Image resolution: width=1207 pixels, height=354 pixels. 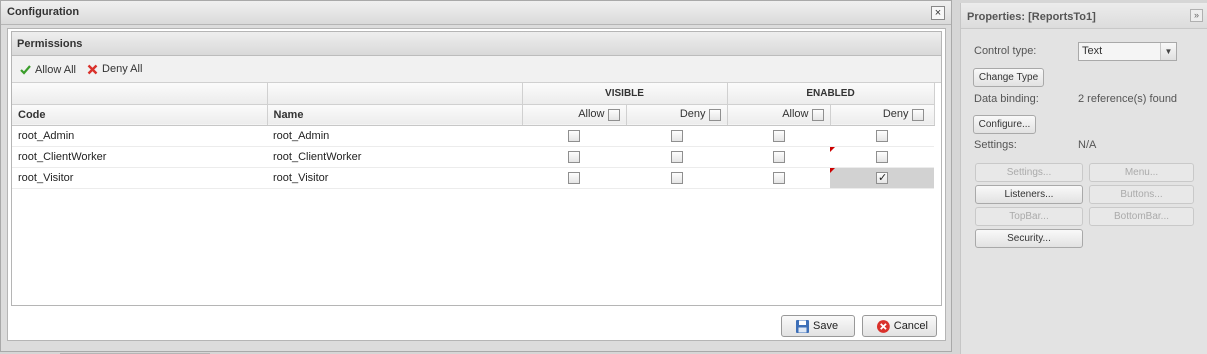 I want to click on save-button: Save, so click(x=818, y=326).